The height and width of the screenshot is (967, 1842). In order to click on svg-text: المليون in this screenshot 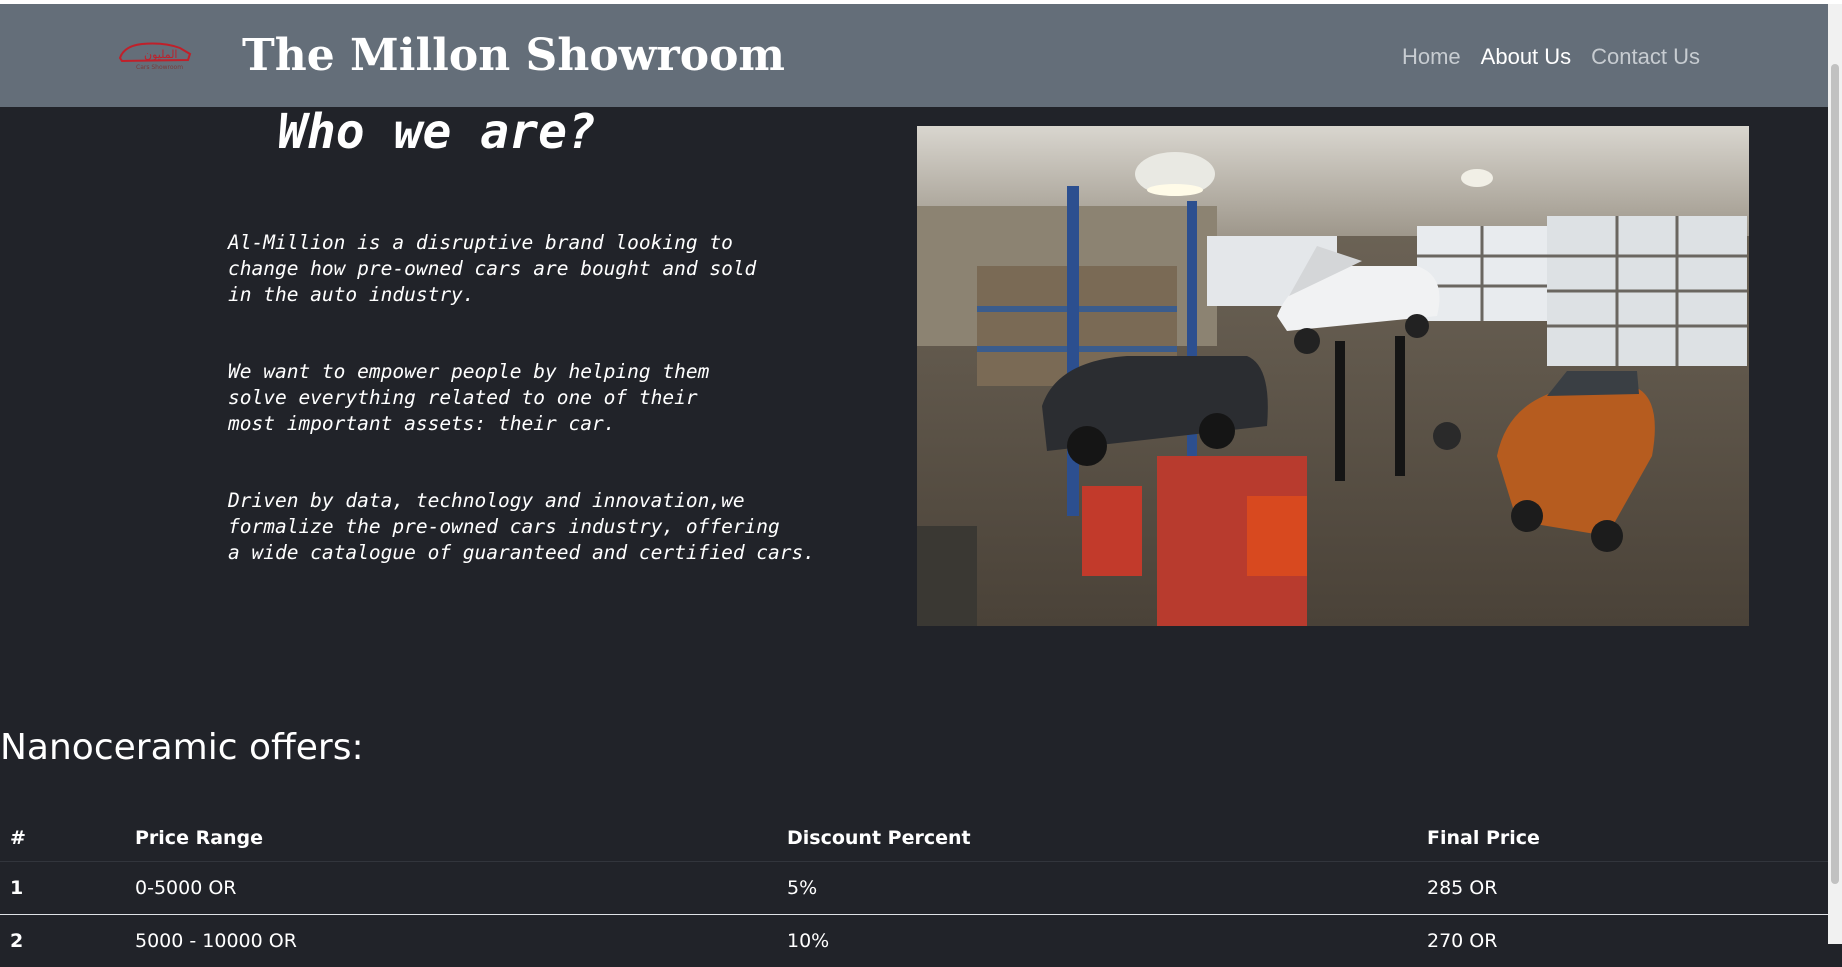, I will do `click(161, 54)`.